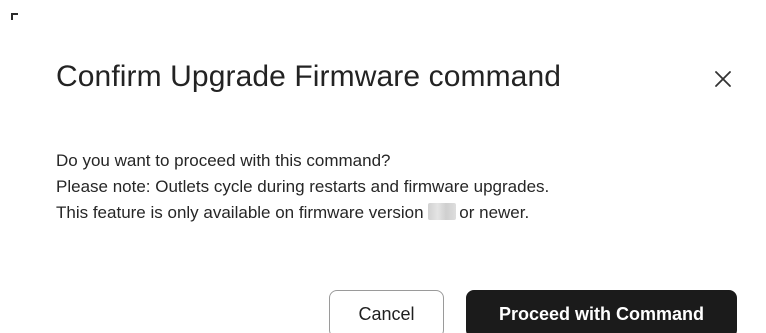 This screenshot has height=333, width=766. Describe the element at coordinates (386, 311) in the screenshot. I see `cancel-button: Cancel` at that location.